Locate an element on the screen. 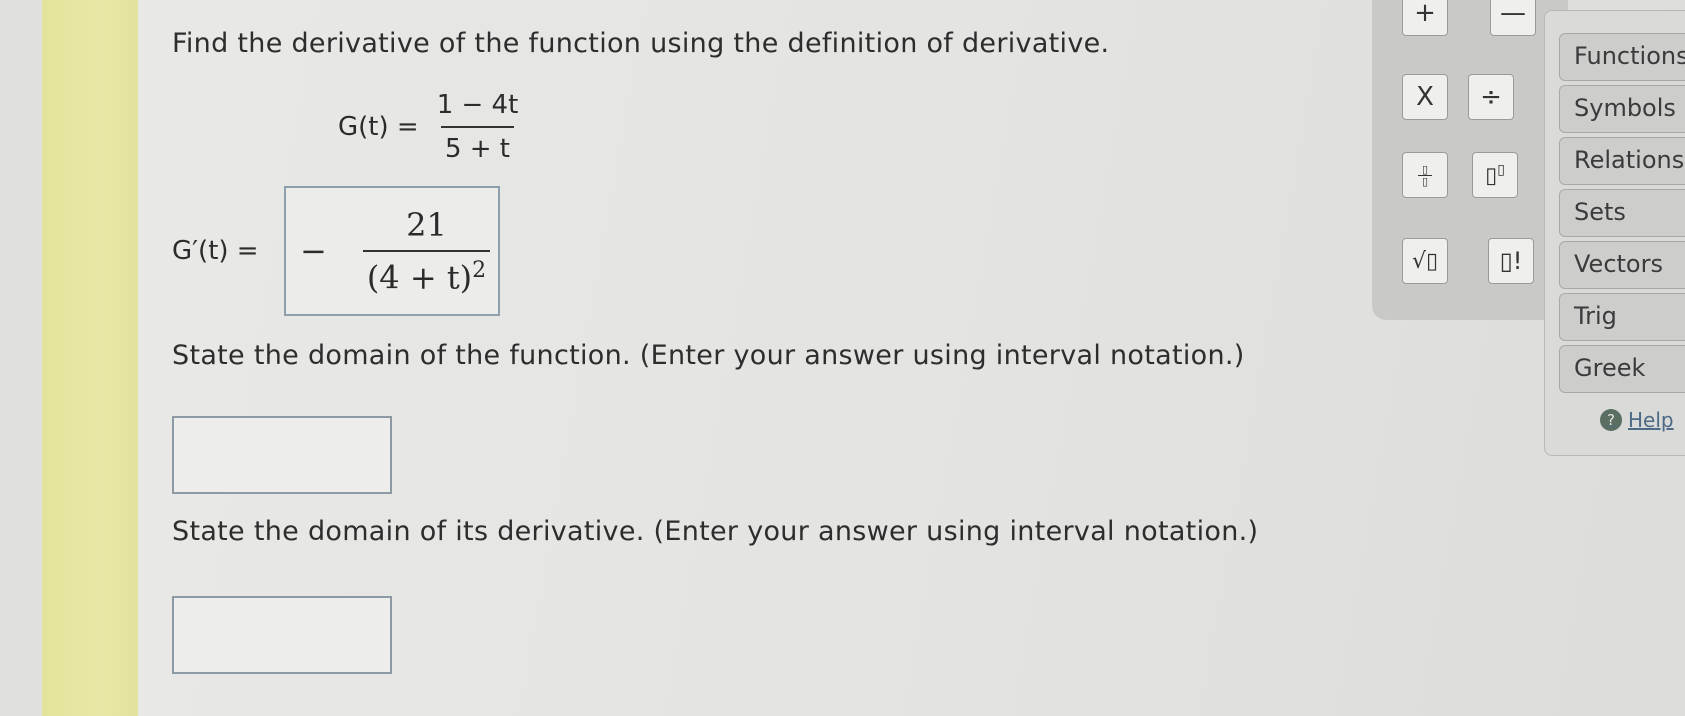 The height and width of the screenshot is (716, 1685). factorial-button: ▯! is located at coordinates (1511, 261).